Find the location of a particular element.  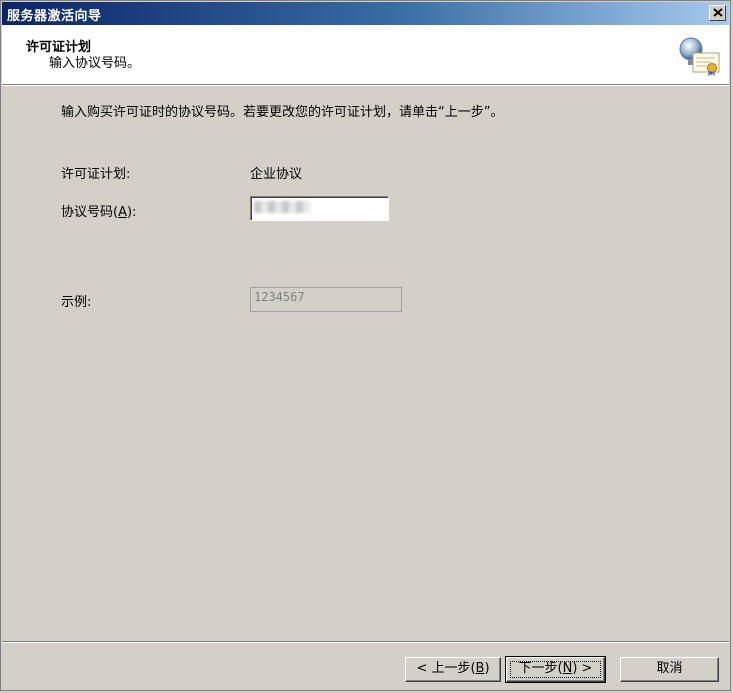

footer-separator is located at coordinates (365, 641).